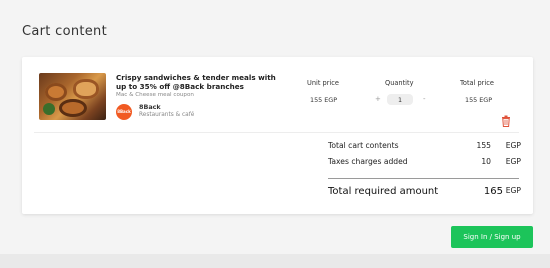 The image size is (550, 268). Describe the element at coordinates (72, 96) in the screenshot. I see `item-image` at that location.